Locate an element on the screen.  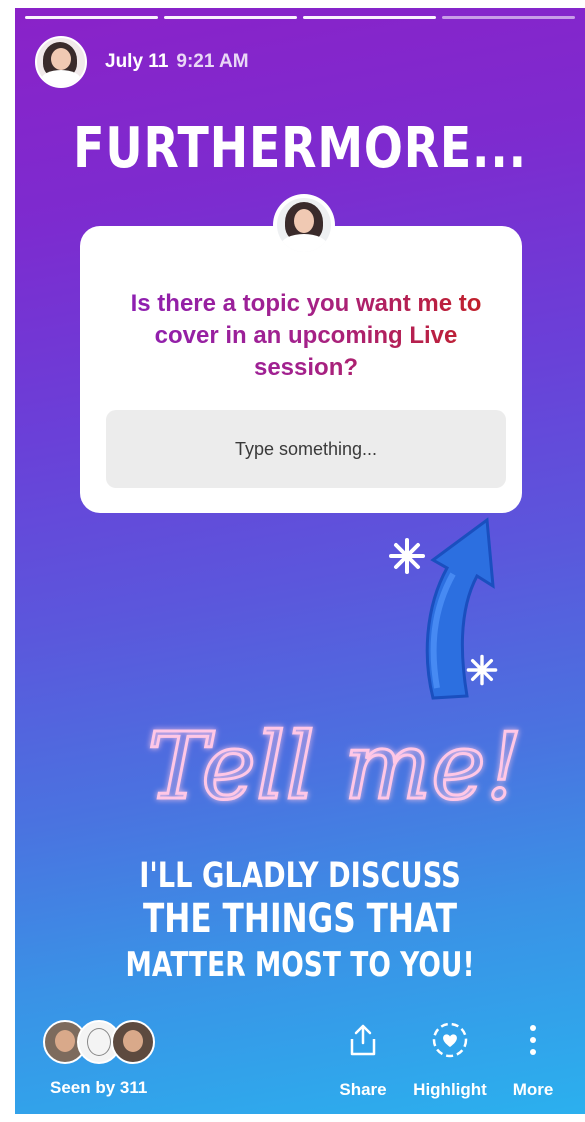
more-dots-icon is located at coordinates (533, 1040).